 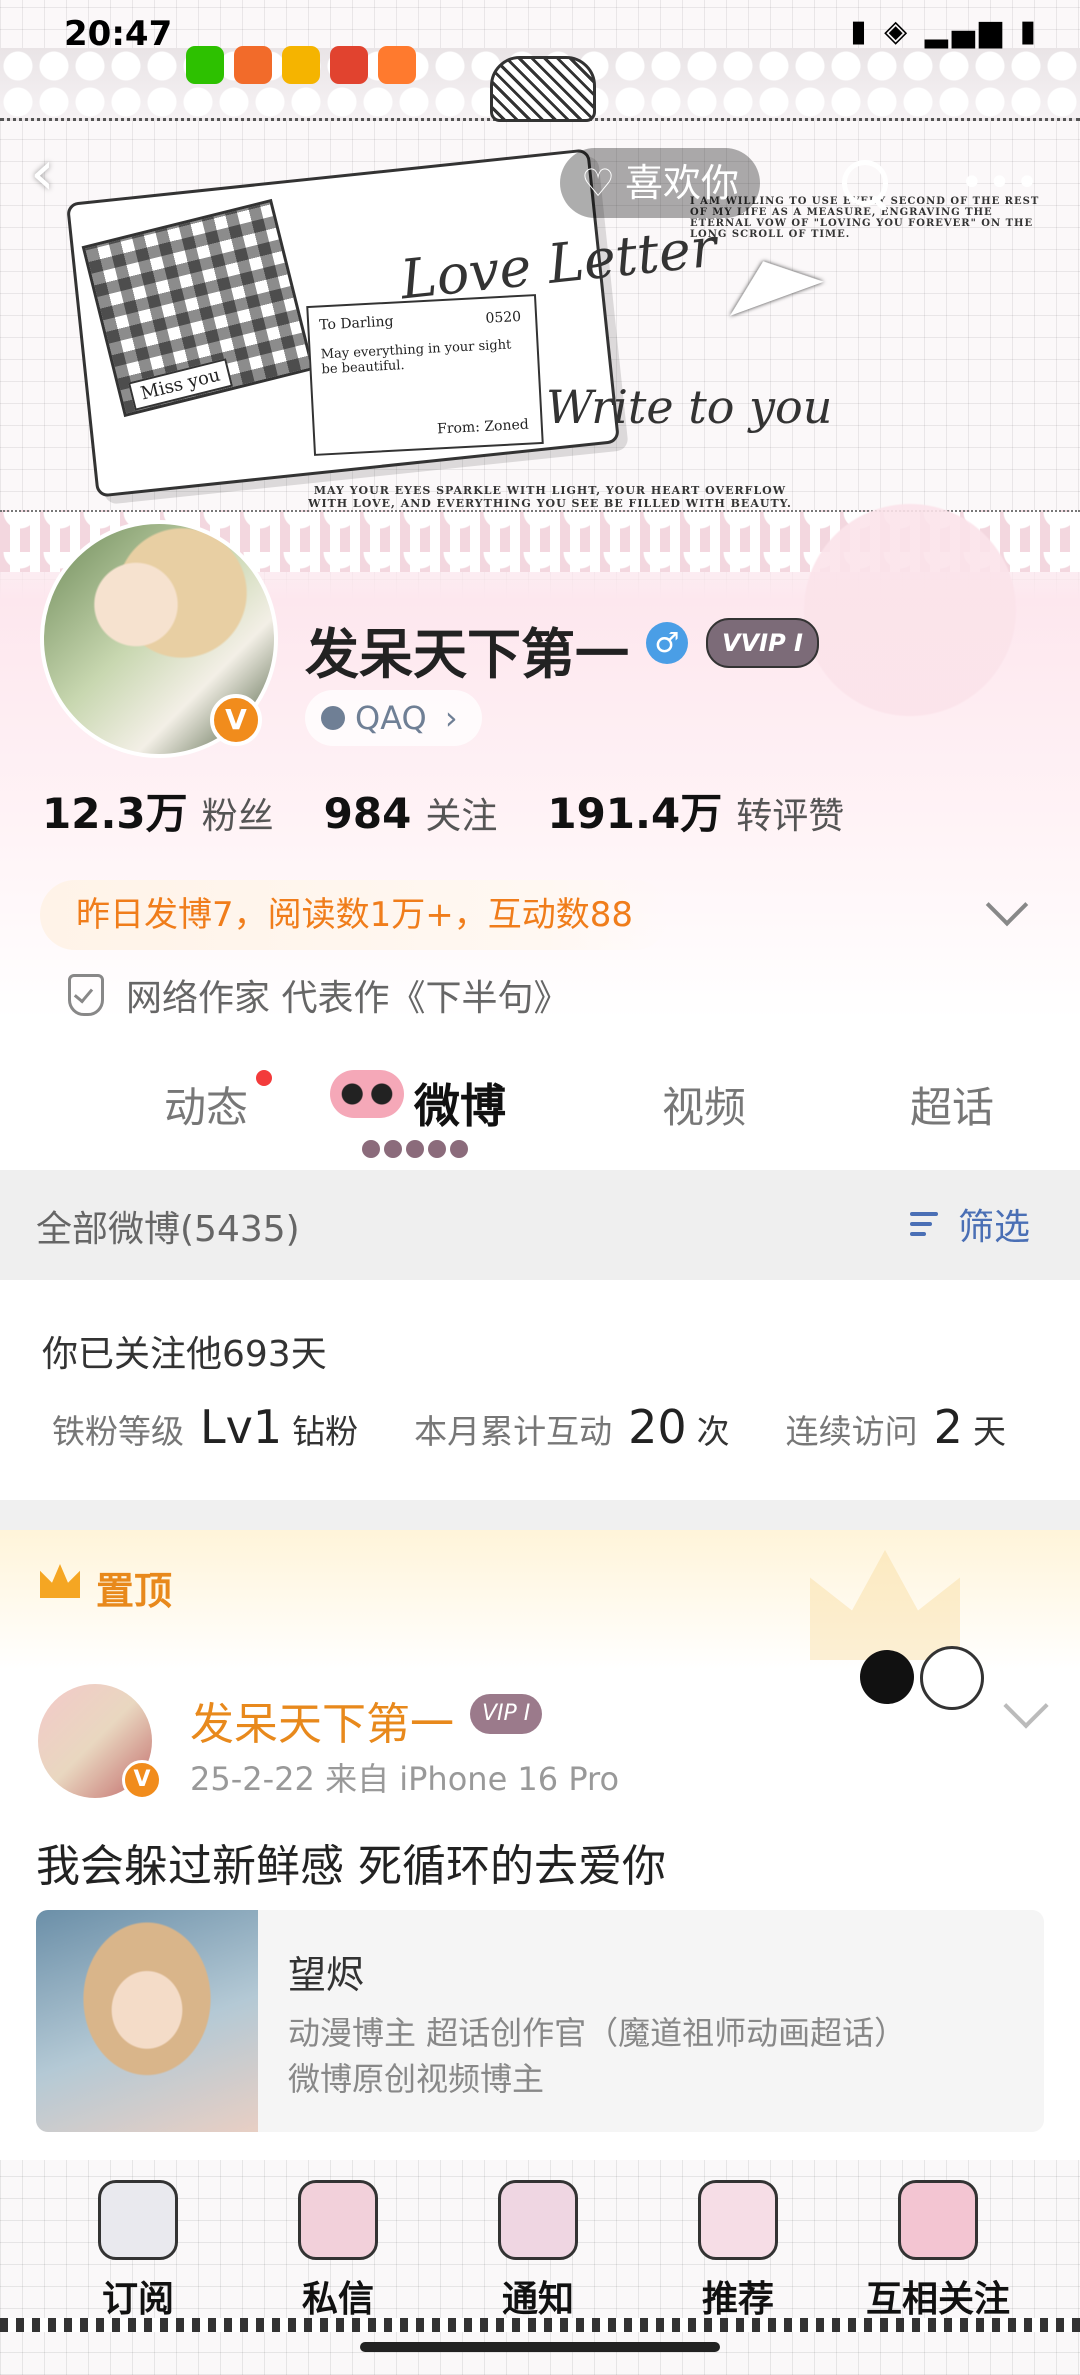 What do you see at coordinates (134, 1591) in the screenshot?
I see `pinned-label: 置顶` at bounding box center [134, 1591].